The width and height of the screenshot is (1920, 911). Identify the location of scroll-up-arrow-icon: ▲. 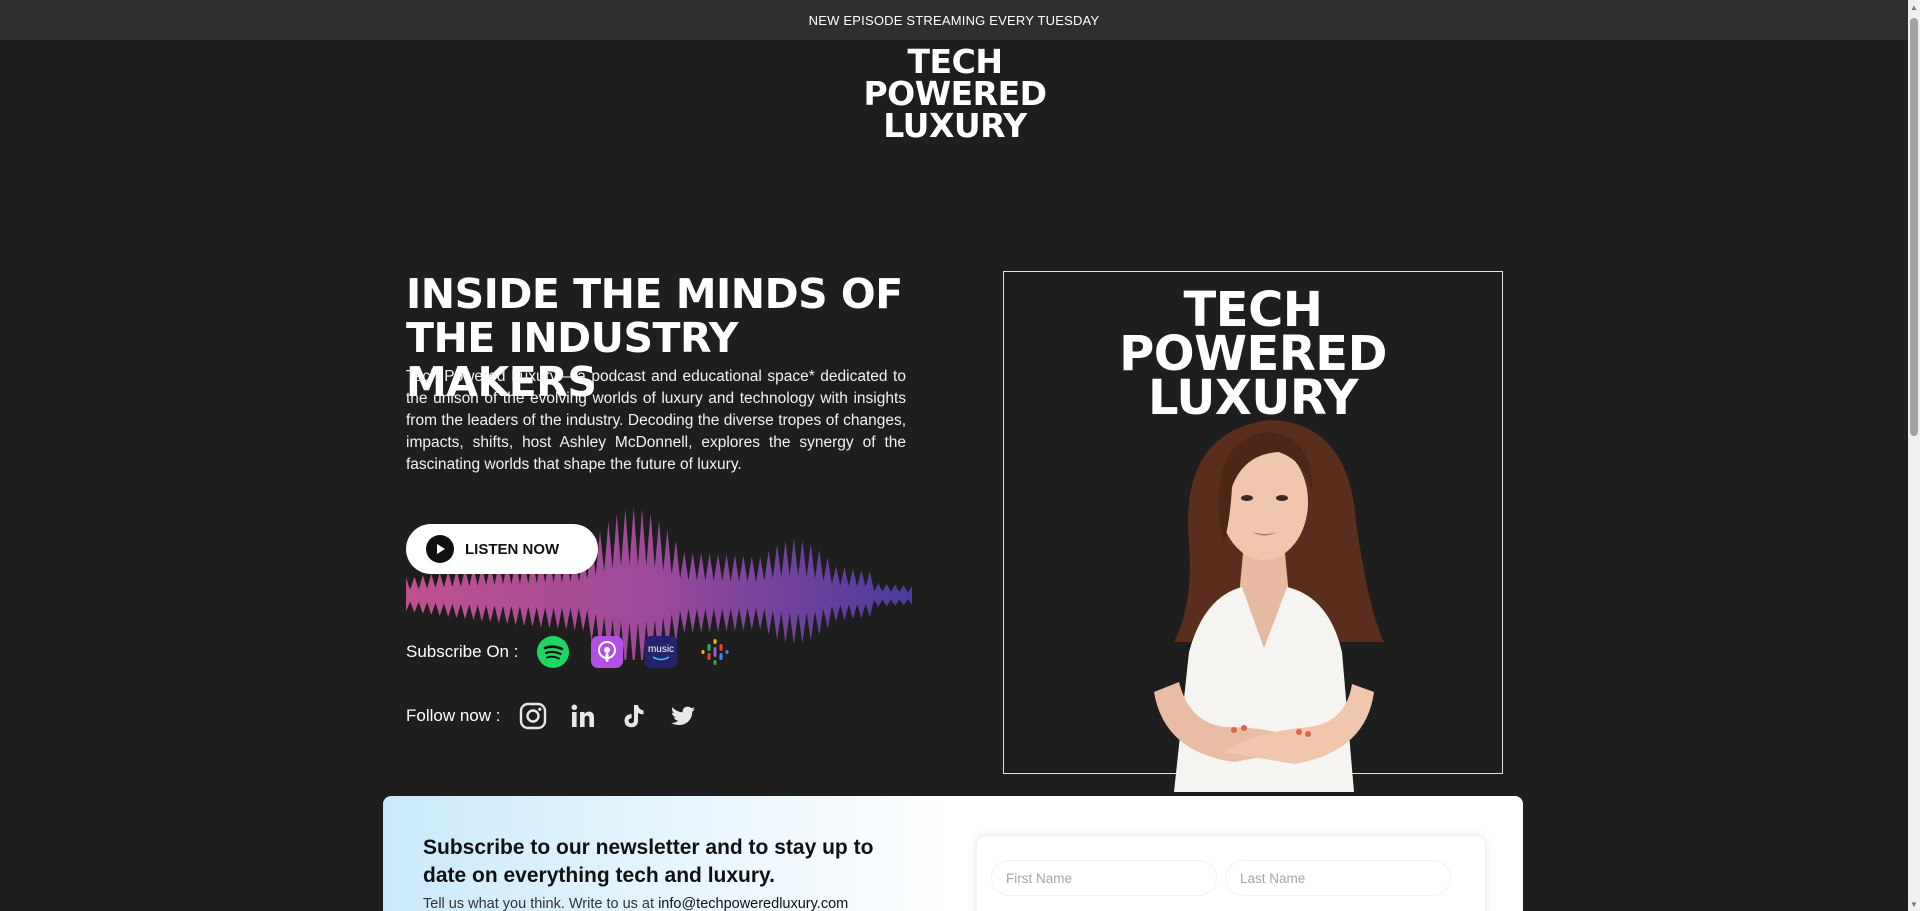
(1914, 7).